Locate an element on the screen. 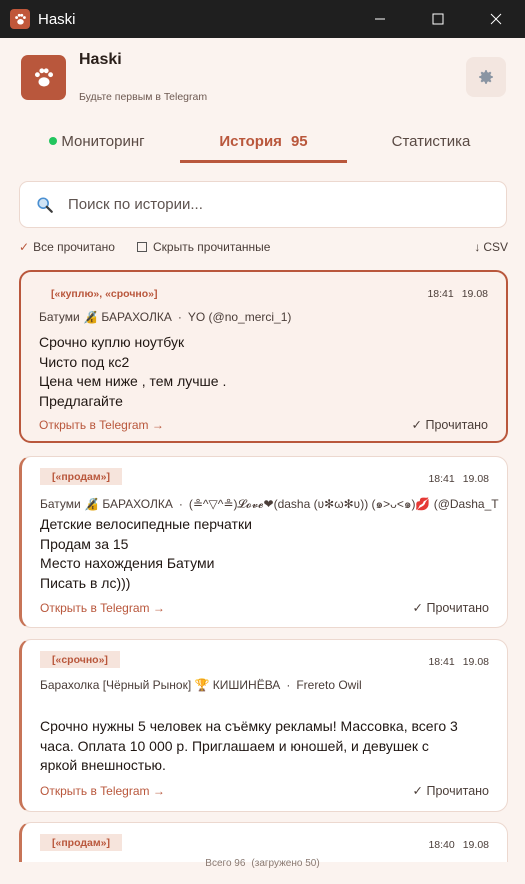 Image resolution: width=525 pixels, height=884 pixels. keyword-tags: [«куплю», «срочно»] is located at coordinates (104, 293).